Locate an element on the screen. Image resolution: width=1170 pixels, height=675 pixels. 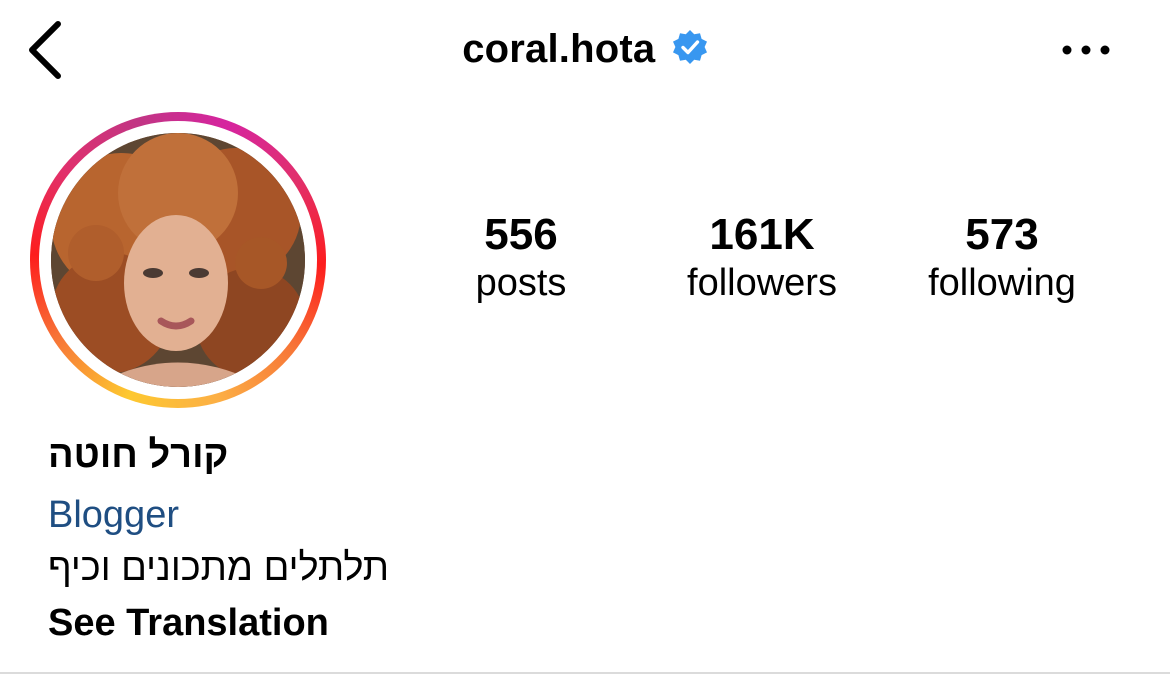
posts-stat: 556 posts is located at coordinates (521, 258).